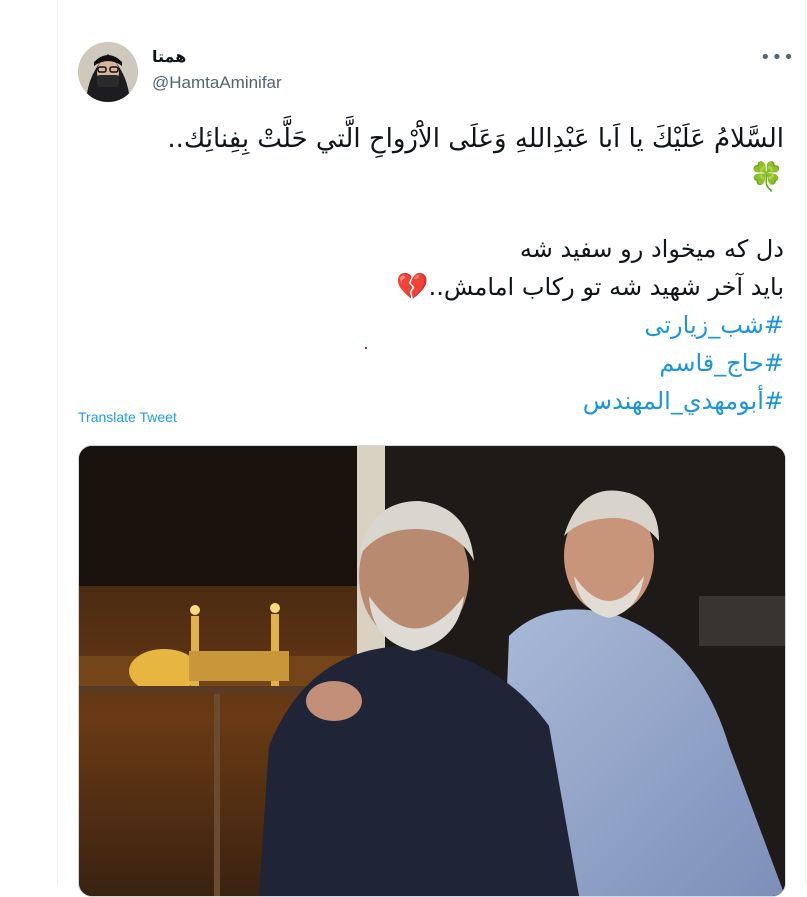  What do you see at coordinates (606, 287) in the screenshot?
I see `tweet-line-verse-2-text: باید آخر شهید شه تو رکاب امامش..` at bounding box center [606, 287].